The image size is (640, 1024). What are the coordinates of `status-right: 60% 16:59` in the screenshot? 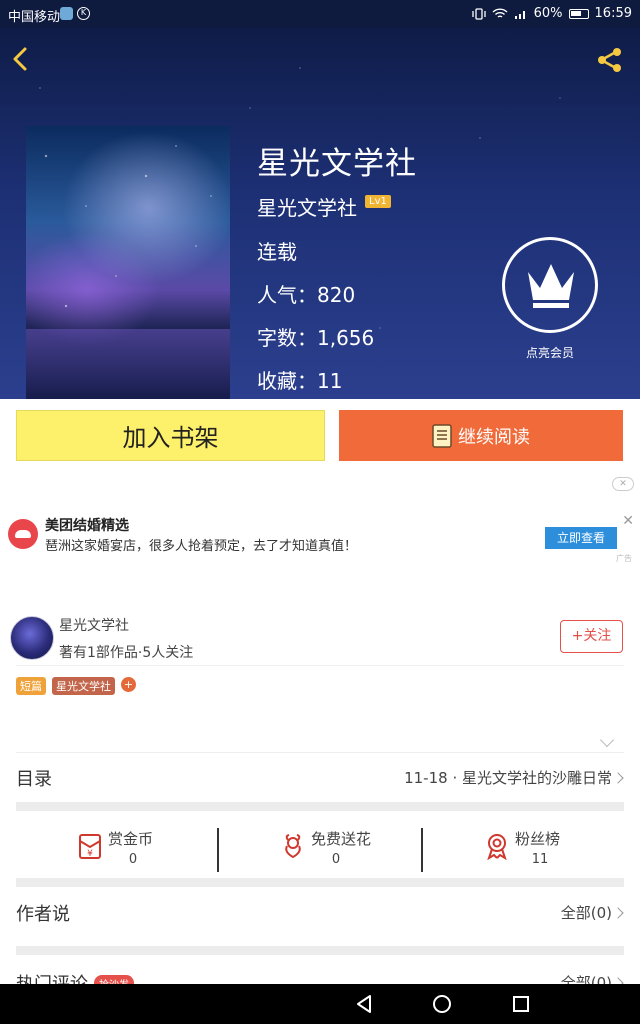 It's located at (551, 13).